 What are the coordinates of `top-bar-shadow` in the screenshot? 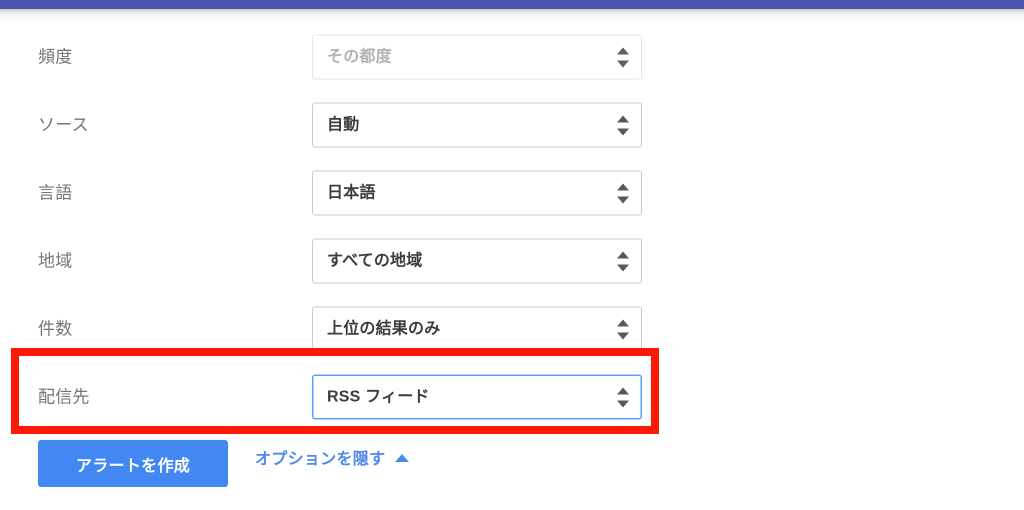 It's located at (512, 16).